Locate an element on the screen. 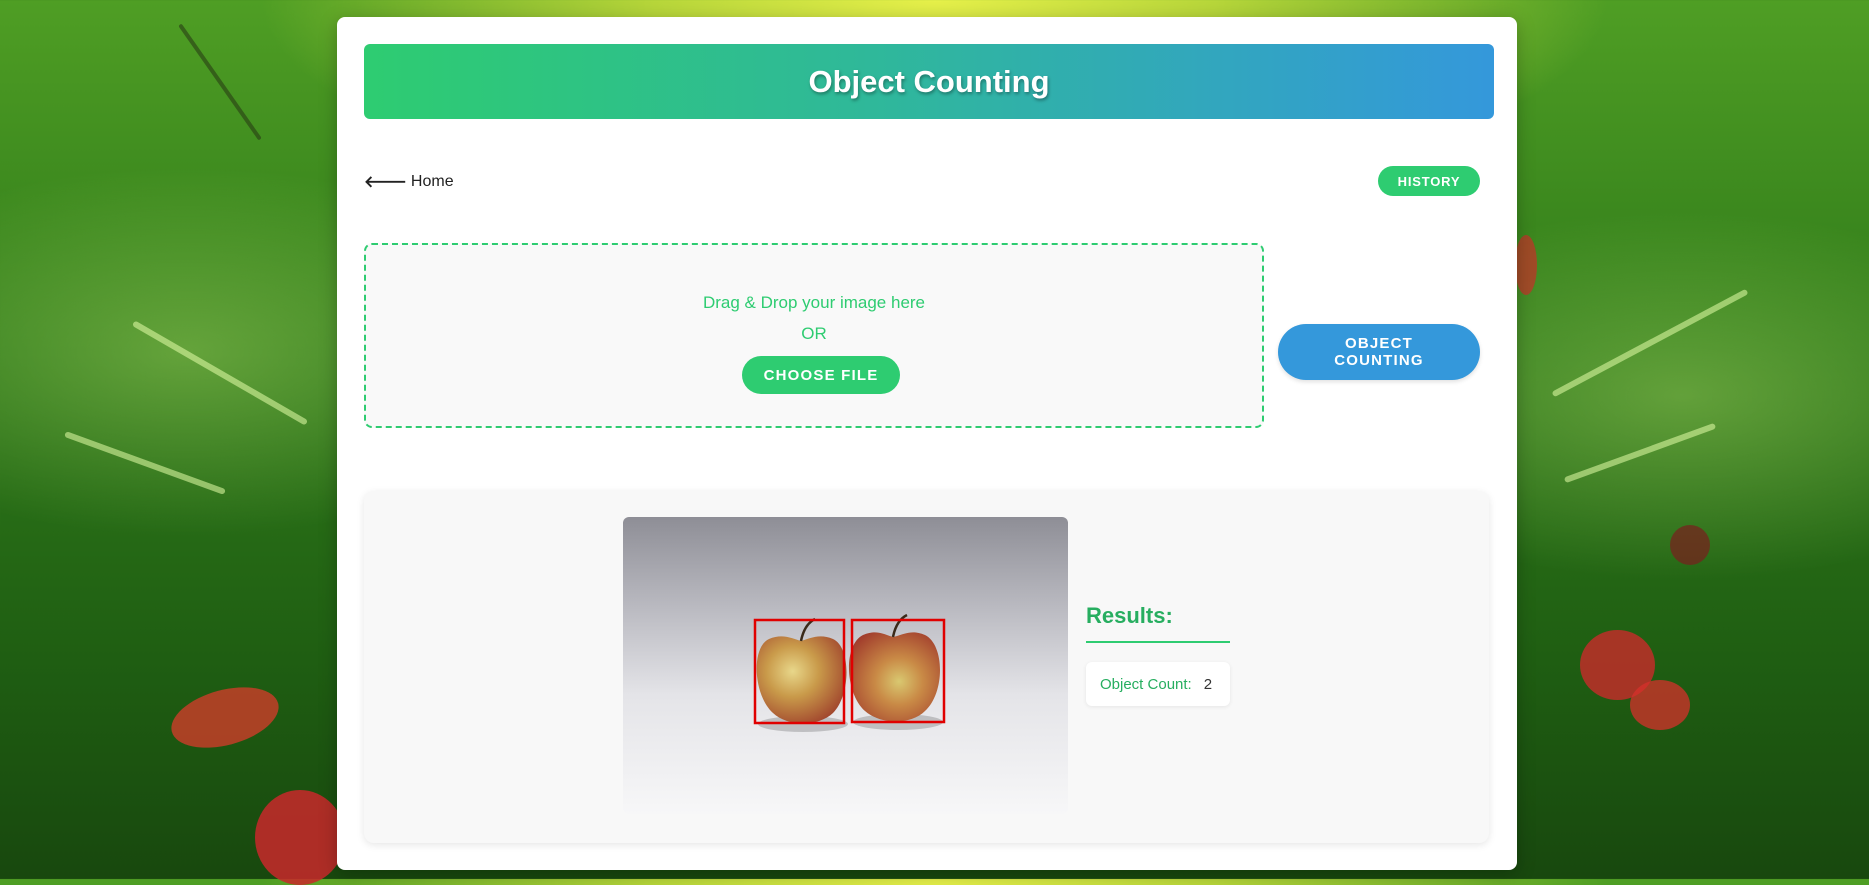  object-count-value: 2 is located at coordinates (1208, 684).